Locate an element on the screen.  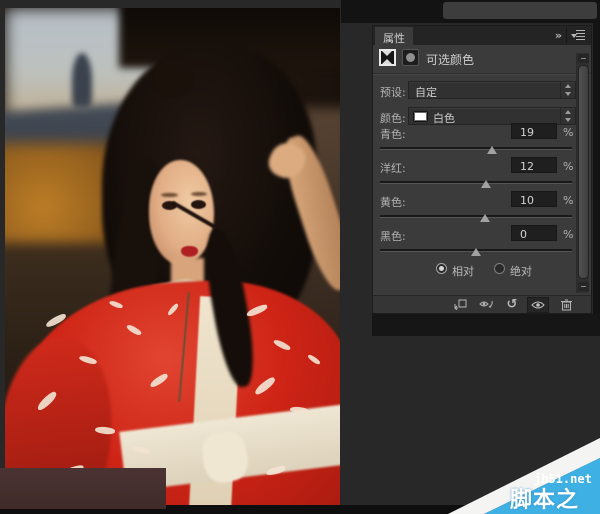
cyan-slider-track is located at coordinates (476, 150).